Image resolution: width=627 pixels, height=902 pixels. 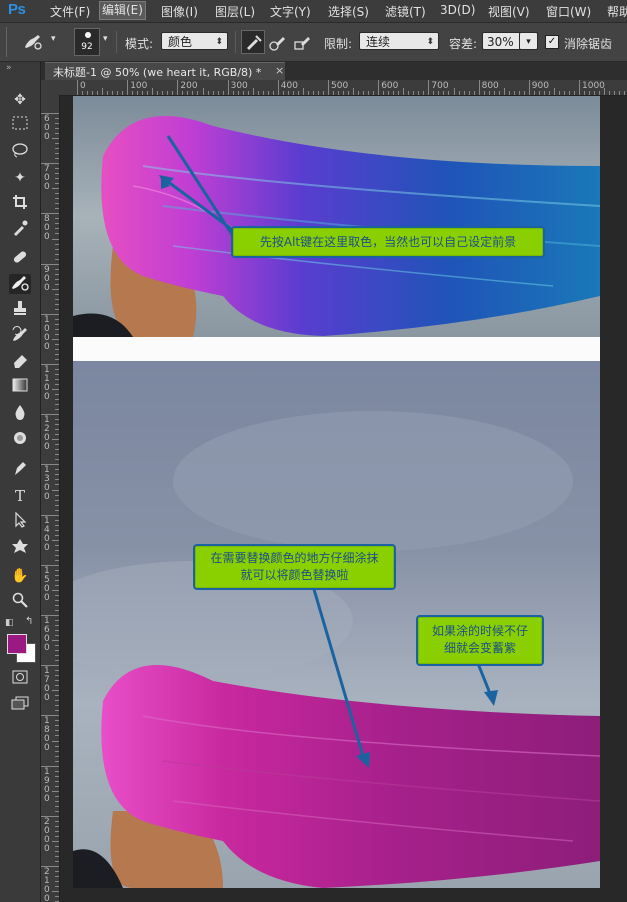 I want to click on foreground-color-swatch, so click(x=17, y=644).